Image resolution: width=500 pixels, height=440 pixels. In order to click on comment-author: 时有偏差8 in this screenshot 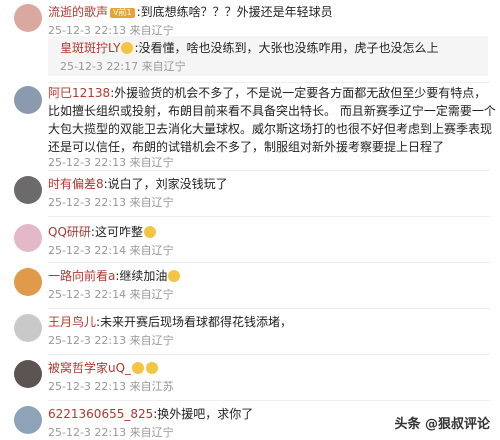, I will do `click(76, 184)`.